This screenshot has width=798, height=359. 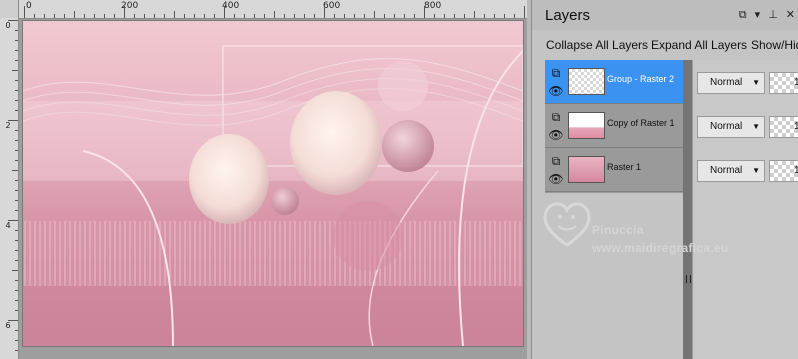 What do you see at coordinates (568, 15) in the screenshot?
I see `panel-title: Layers` at bounding box center [568, 15].